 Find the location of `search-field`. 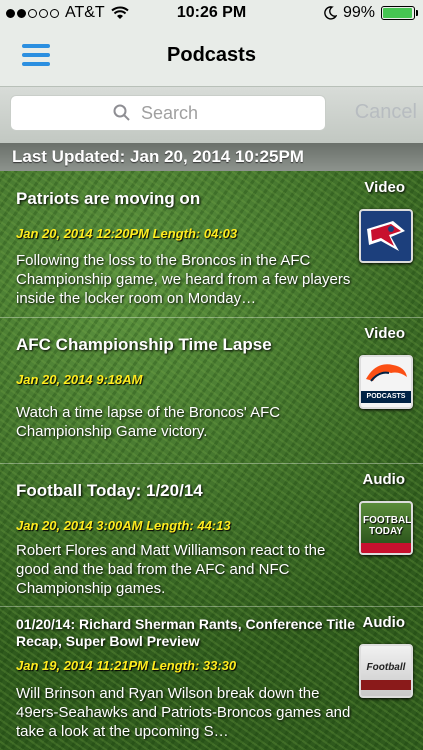

search-field is located at coordinates (168, 113).